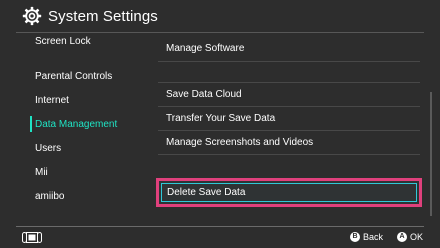 Image resolution: width=440 pixels, height=248 pixels. What do you see at coordinates (431, 154) in the screenshot?
I see `scrollbar` at bounding box center [431, 154].